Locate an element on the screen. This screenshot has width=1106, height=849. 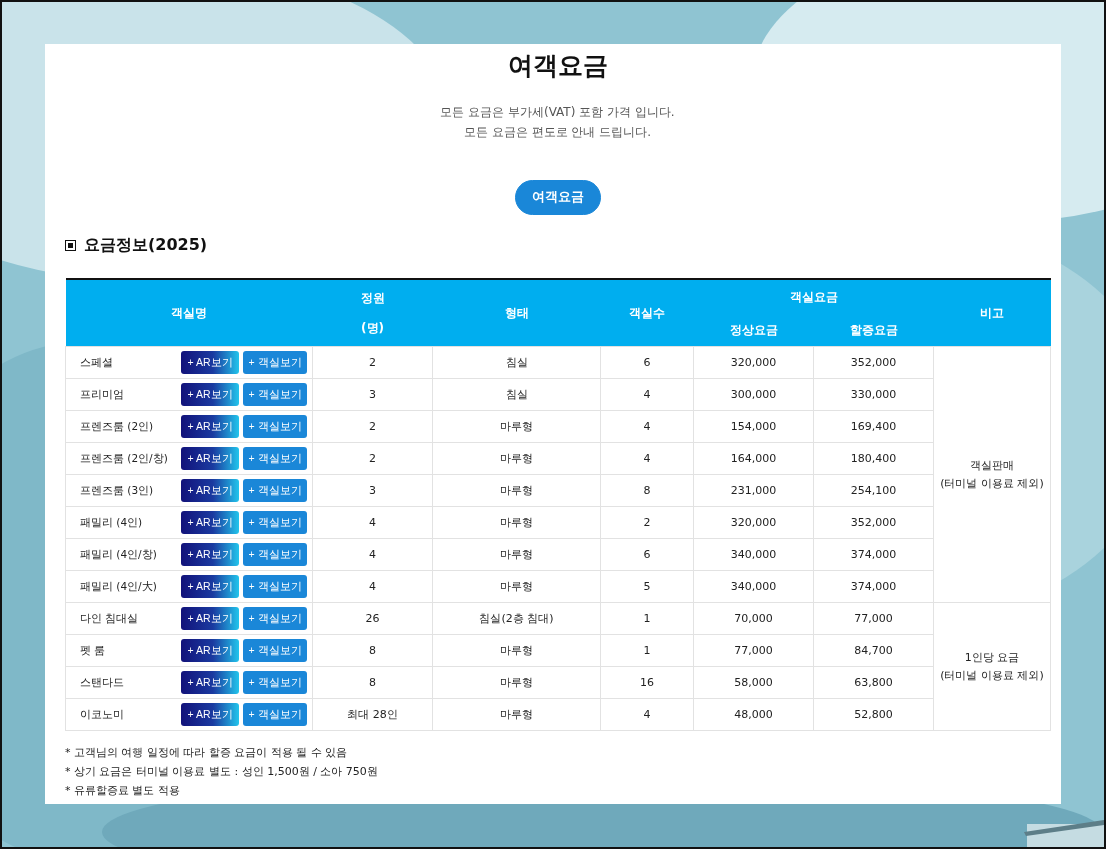
room-name: 프렌즈룸 (2인) is located at coordinates (117, 426).